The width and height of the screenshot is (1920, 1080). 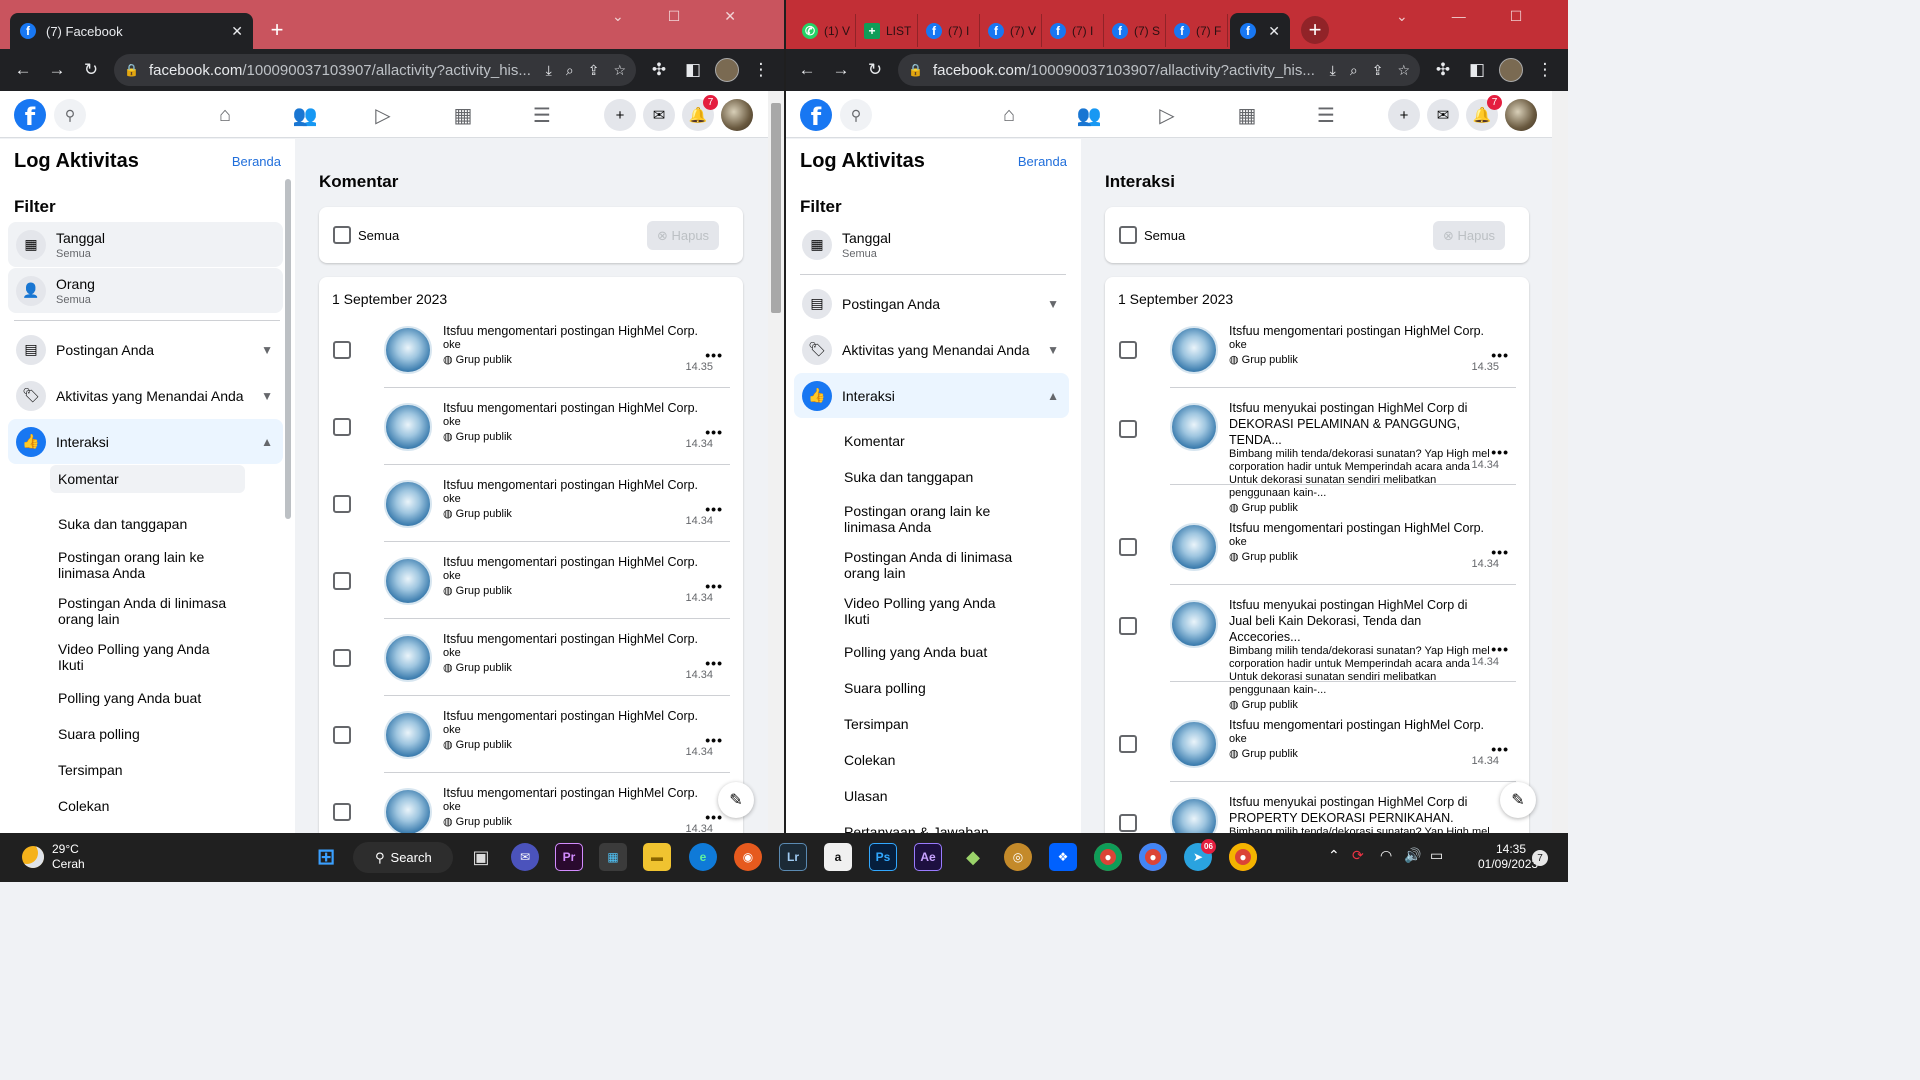 I want to click on close-icon: ✕, so click(x=730, y=16).